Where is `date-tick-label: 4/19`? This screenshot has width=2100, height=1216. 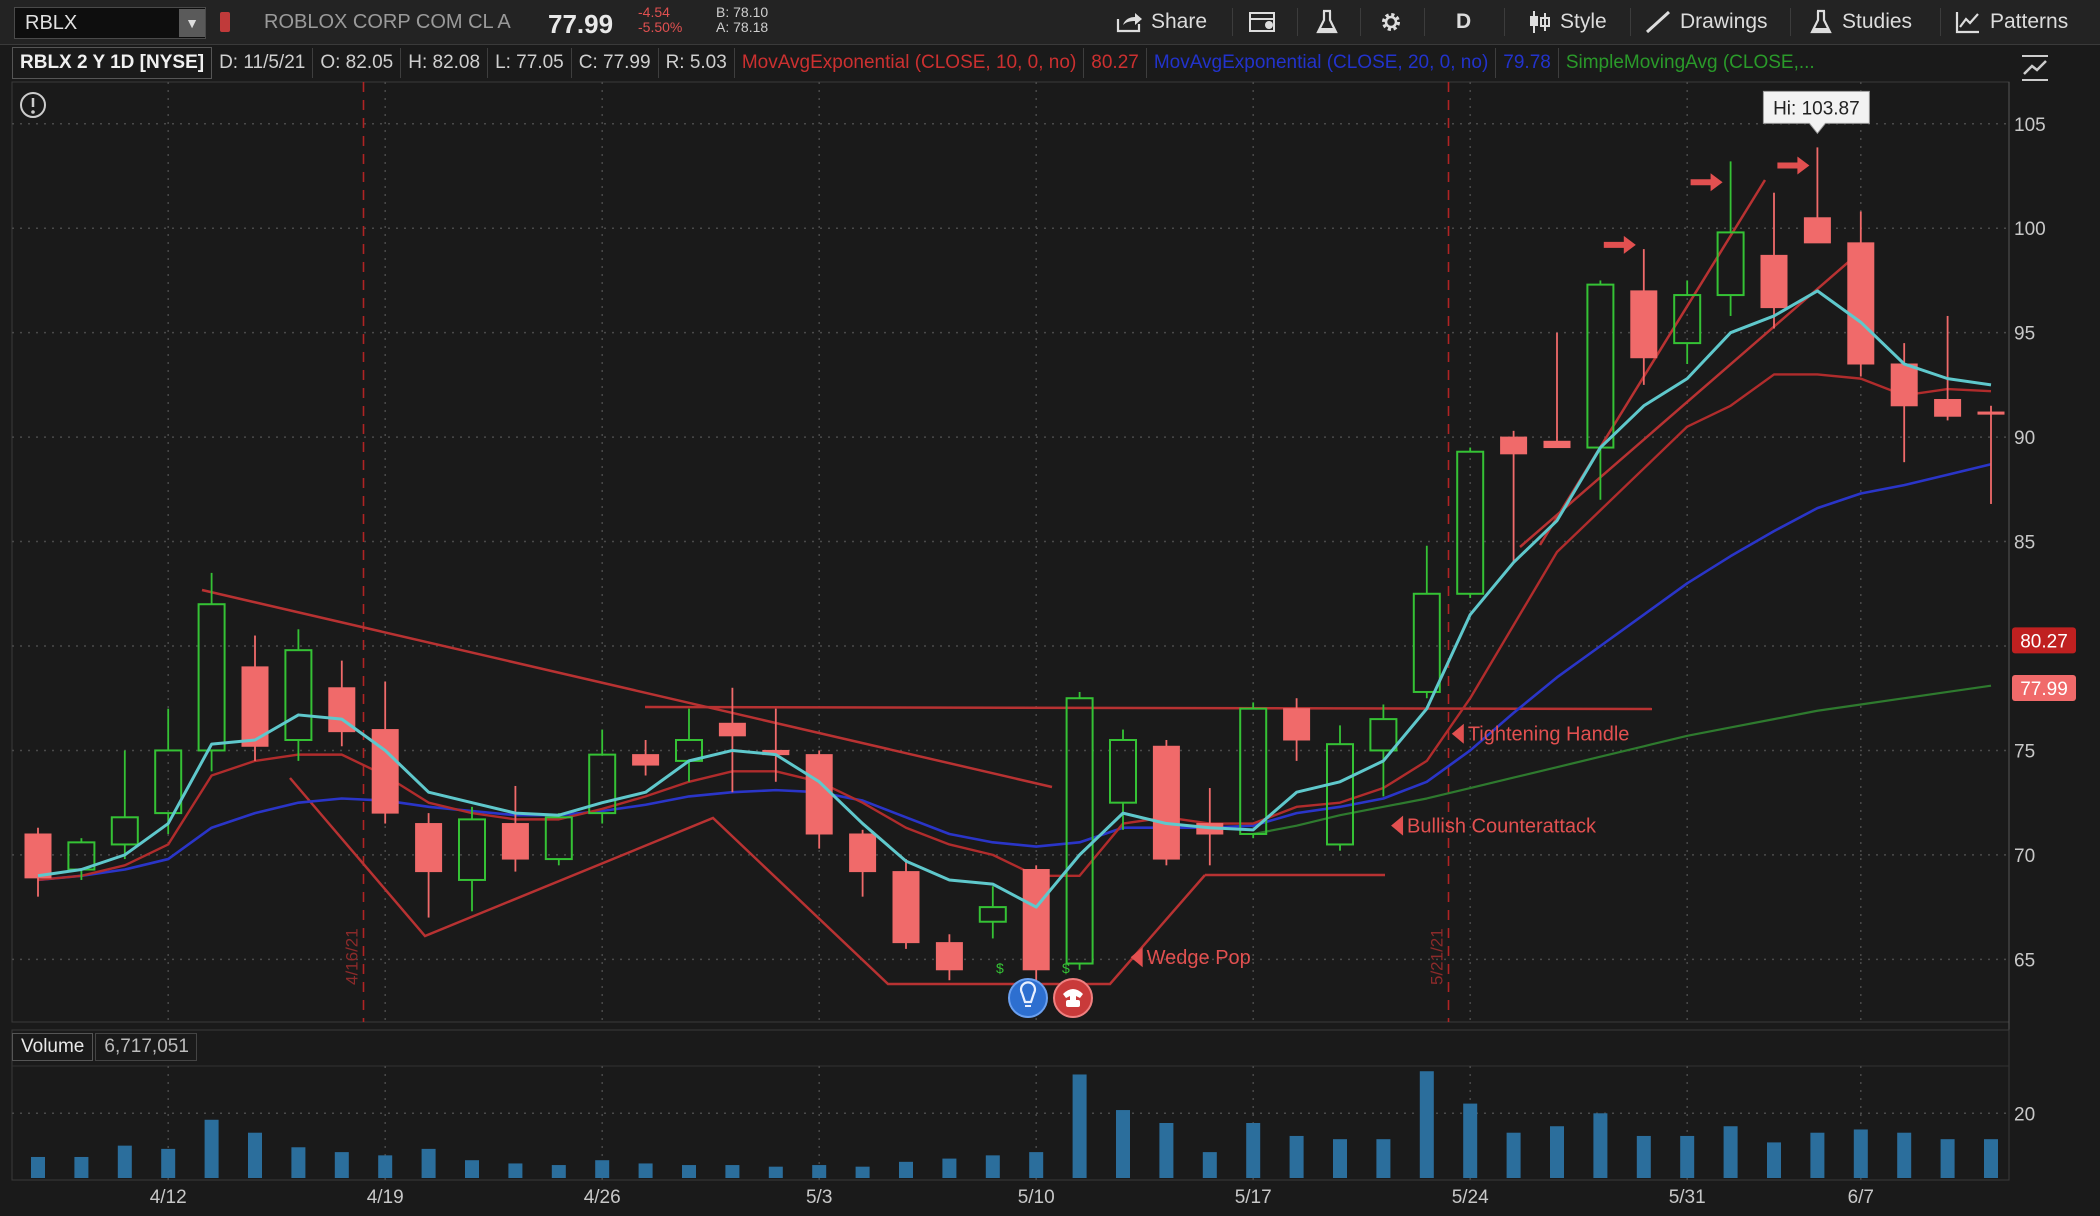
date-tick-label: 4/19 is located at coordinates (385, 1197).